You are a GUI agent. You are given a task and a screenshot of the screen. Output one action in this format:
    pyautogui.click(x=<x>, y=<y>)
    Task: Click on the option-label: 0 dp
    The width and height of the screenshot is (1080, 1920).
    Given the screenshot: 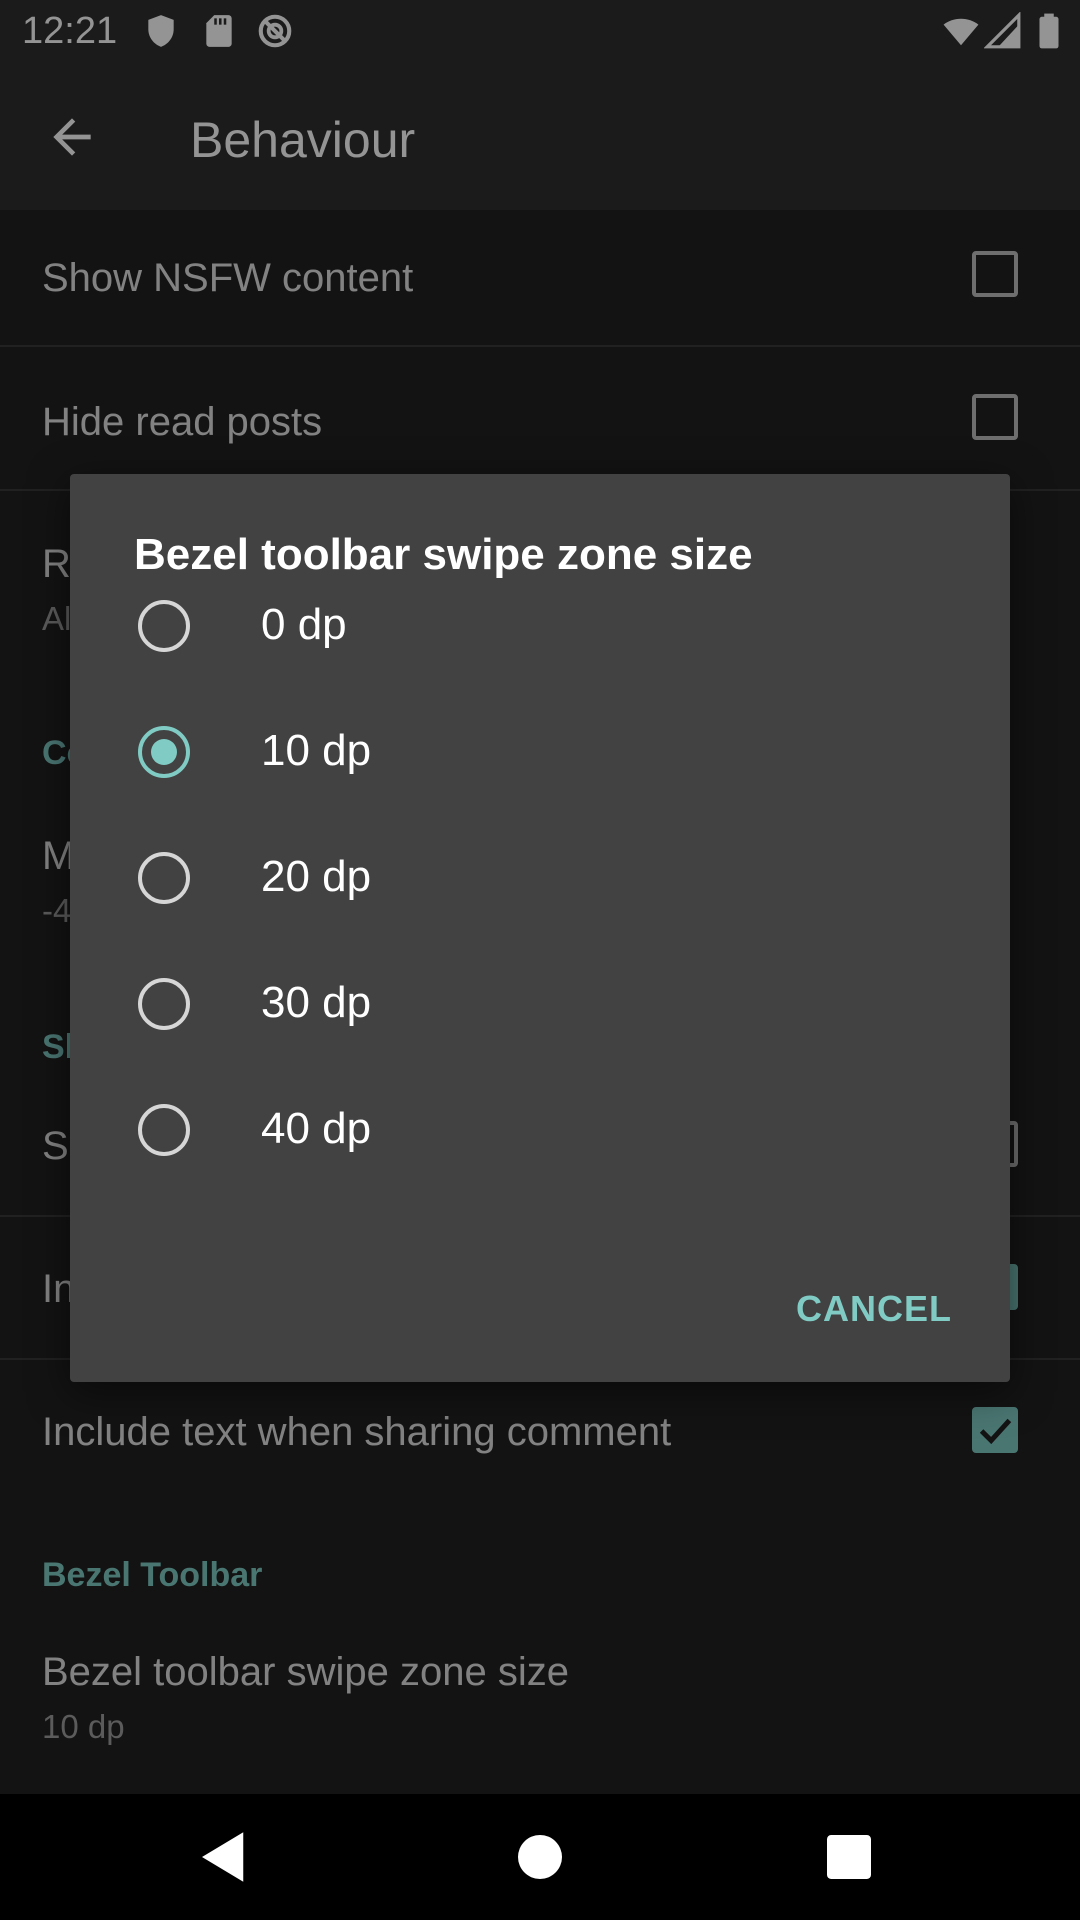 What is the action you would take?
    pyautogui.click(x=304, y=624)
    